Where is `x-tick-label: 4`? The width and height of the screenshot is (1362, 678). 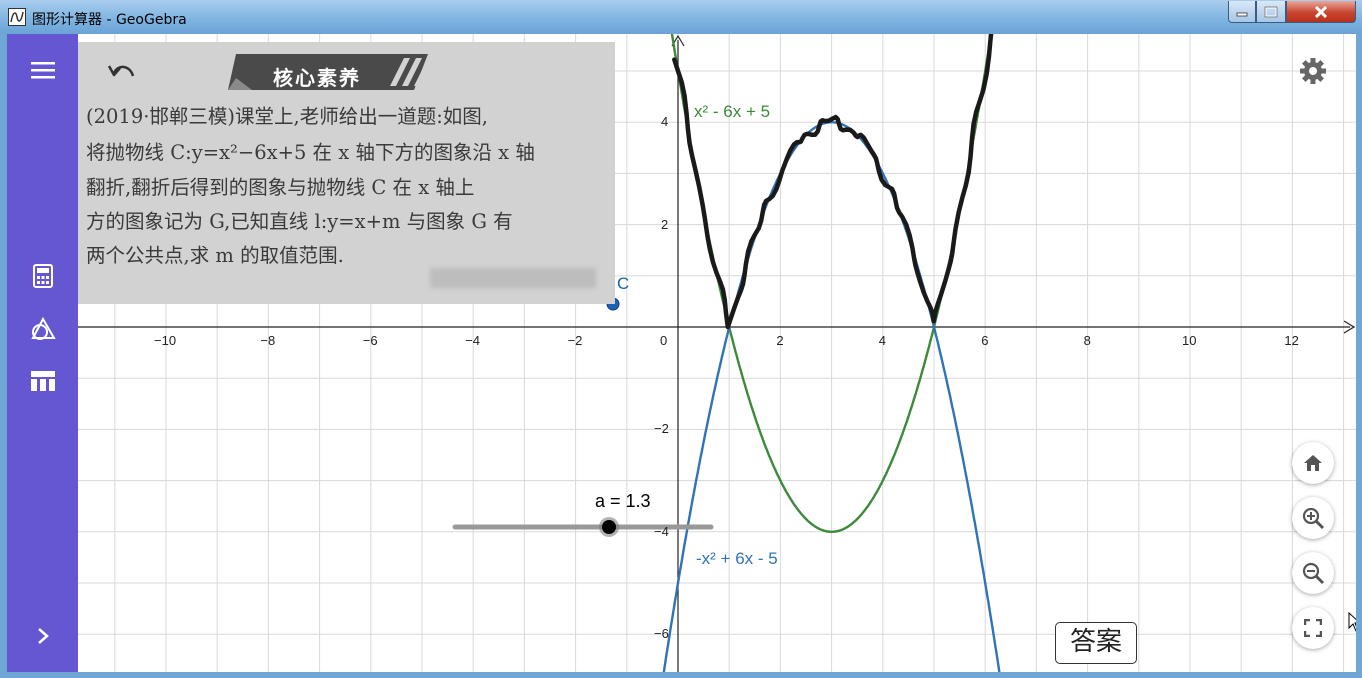 x-tick-label: 4 is located at coordinates (882, 340).